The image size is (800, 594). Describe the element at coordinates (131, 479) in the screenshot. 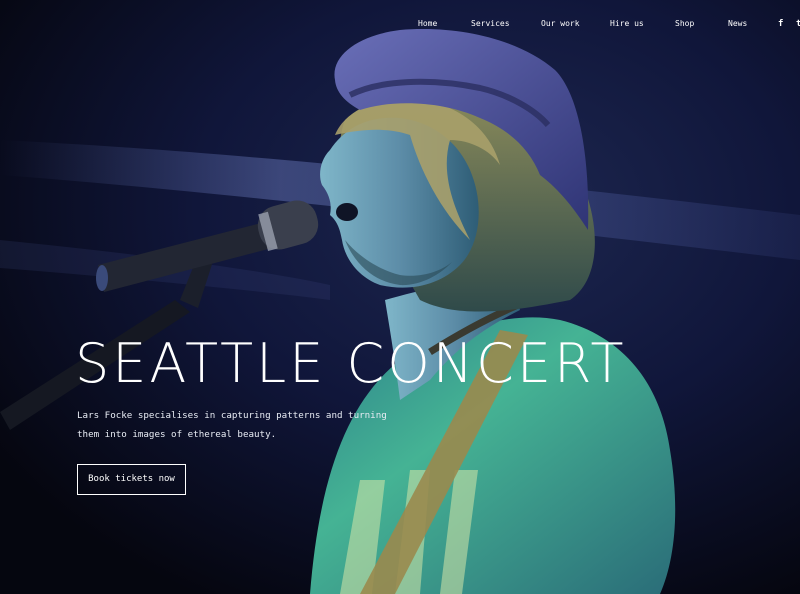

I see `book-tickets-button: Book tickets now` at that location.